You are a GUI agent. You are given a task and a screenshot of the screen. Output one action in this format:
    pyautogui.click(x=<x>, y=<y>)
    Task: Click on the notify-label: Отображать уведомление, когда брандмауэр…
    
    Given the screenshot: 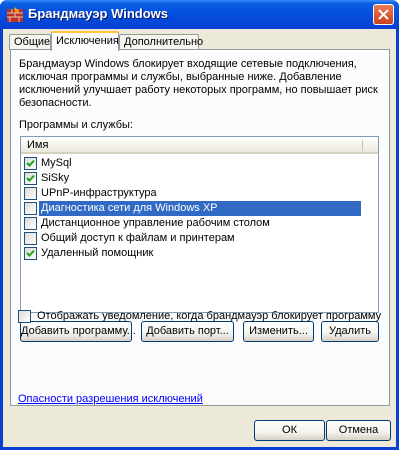 What is the action you would take?
    pyautogui.click(x=209, y=316)
    